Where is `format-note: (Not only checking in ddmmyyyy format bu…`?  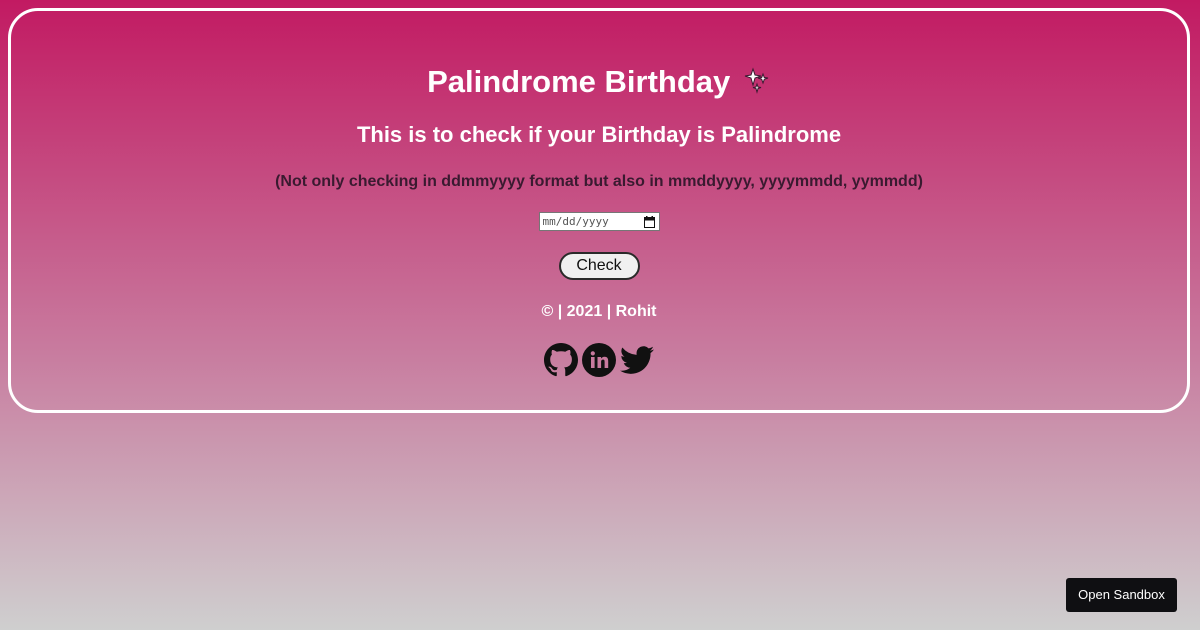
format-note: (Not only checking in ddmmyyyy format bu… is located at coordinates (599, 181).